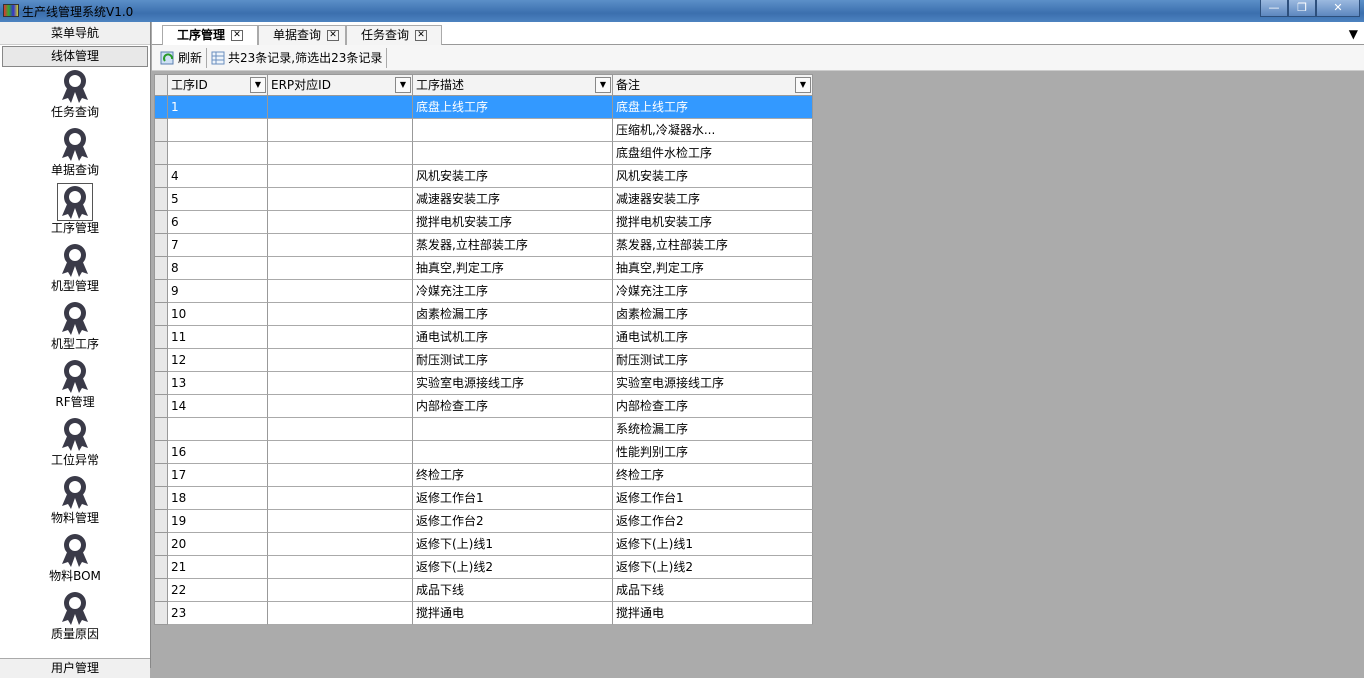  What do you see at coordinates (218, 498) in the screenshot?
I see `table-cell: 18` at bounding box center [218, 498].